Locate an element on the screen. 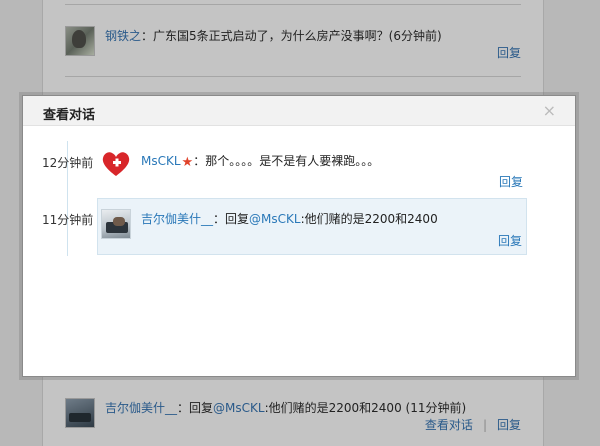 This screenshot has width=600, height=446. dialog-header: 查看对话 × is located at coordinates (299, 111).